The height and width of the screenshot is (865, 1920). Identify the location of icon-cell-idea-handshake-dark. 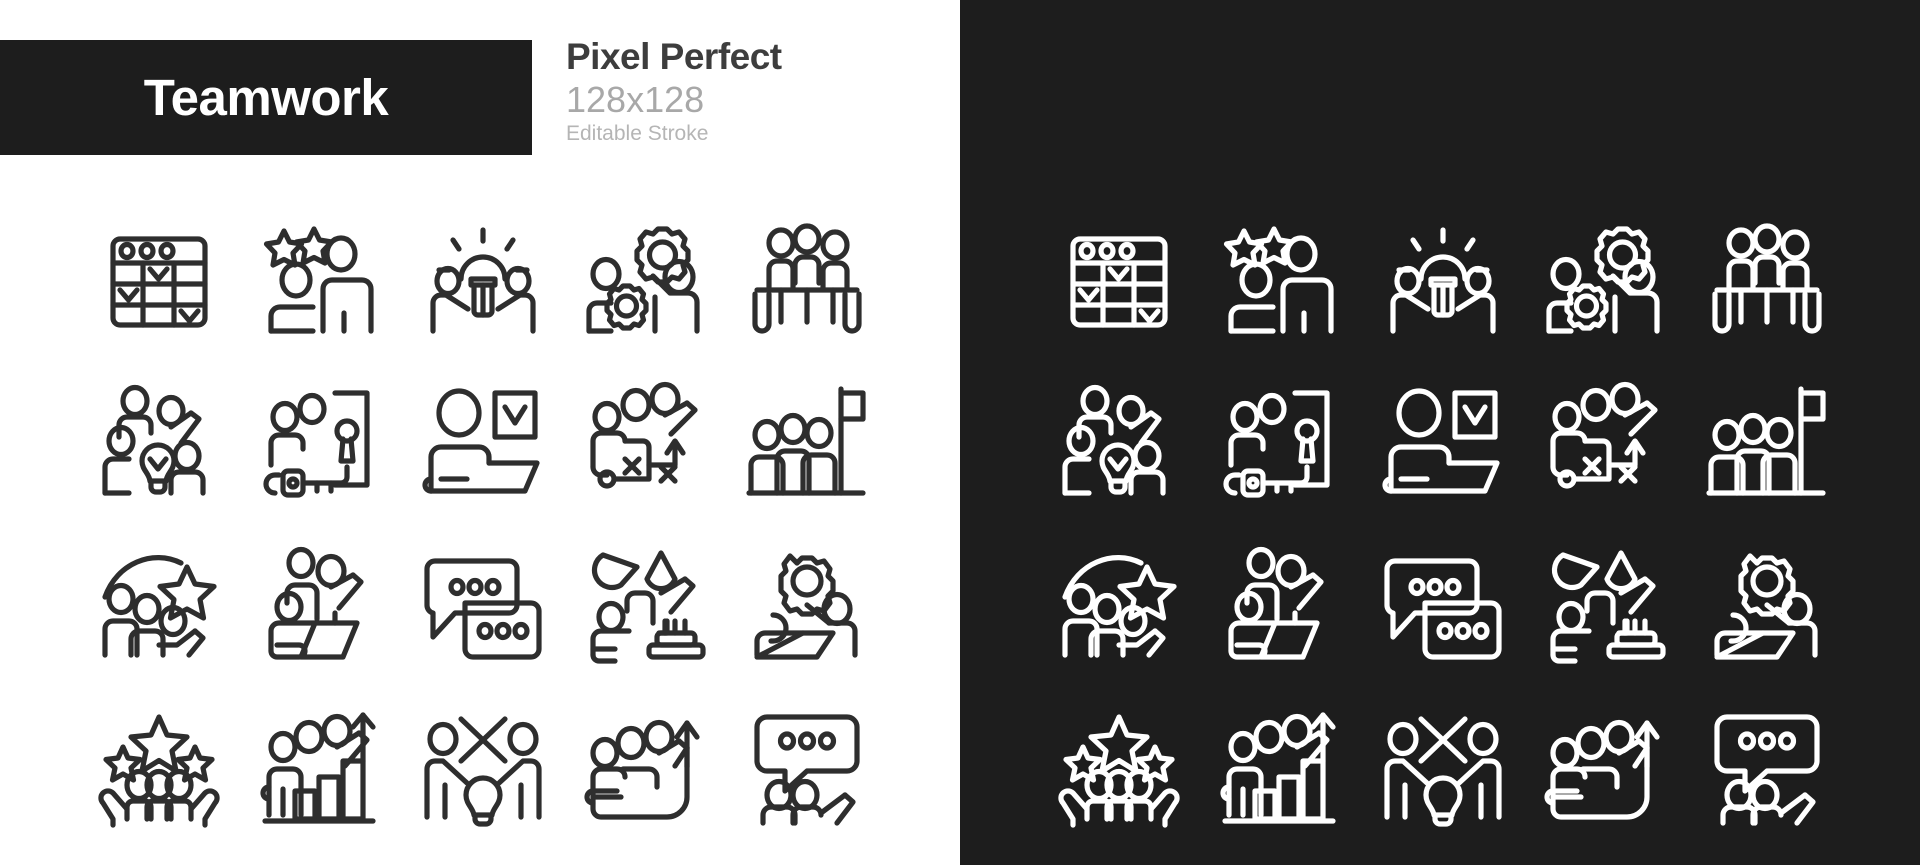
(1443, 767).